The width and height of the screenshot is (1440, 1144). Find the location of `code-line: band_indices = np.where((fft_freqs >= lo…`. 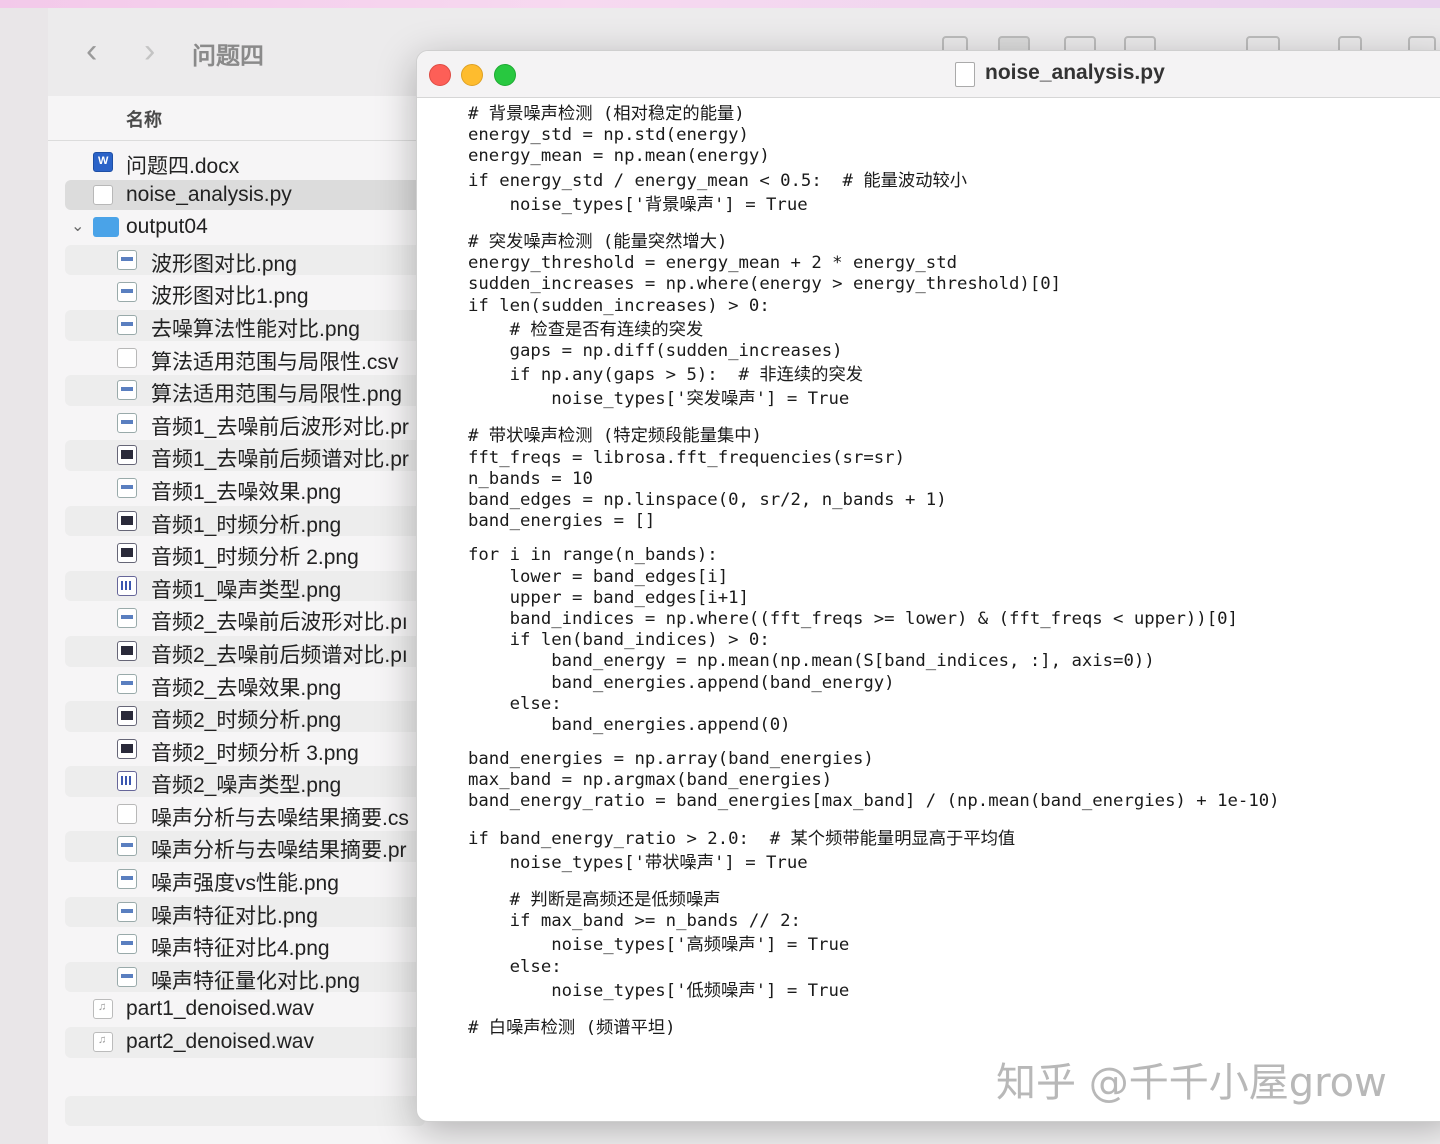

code-line: band_indices = np.where((fft_freqs >= lo… is located at coordinates (853, 618).